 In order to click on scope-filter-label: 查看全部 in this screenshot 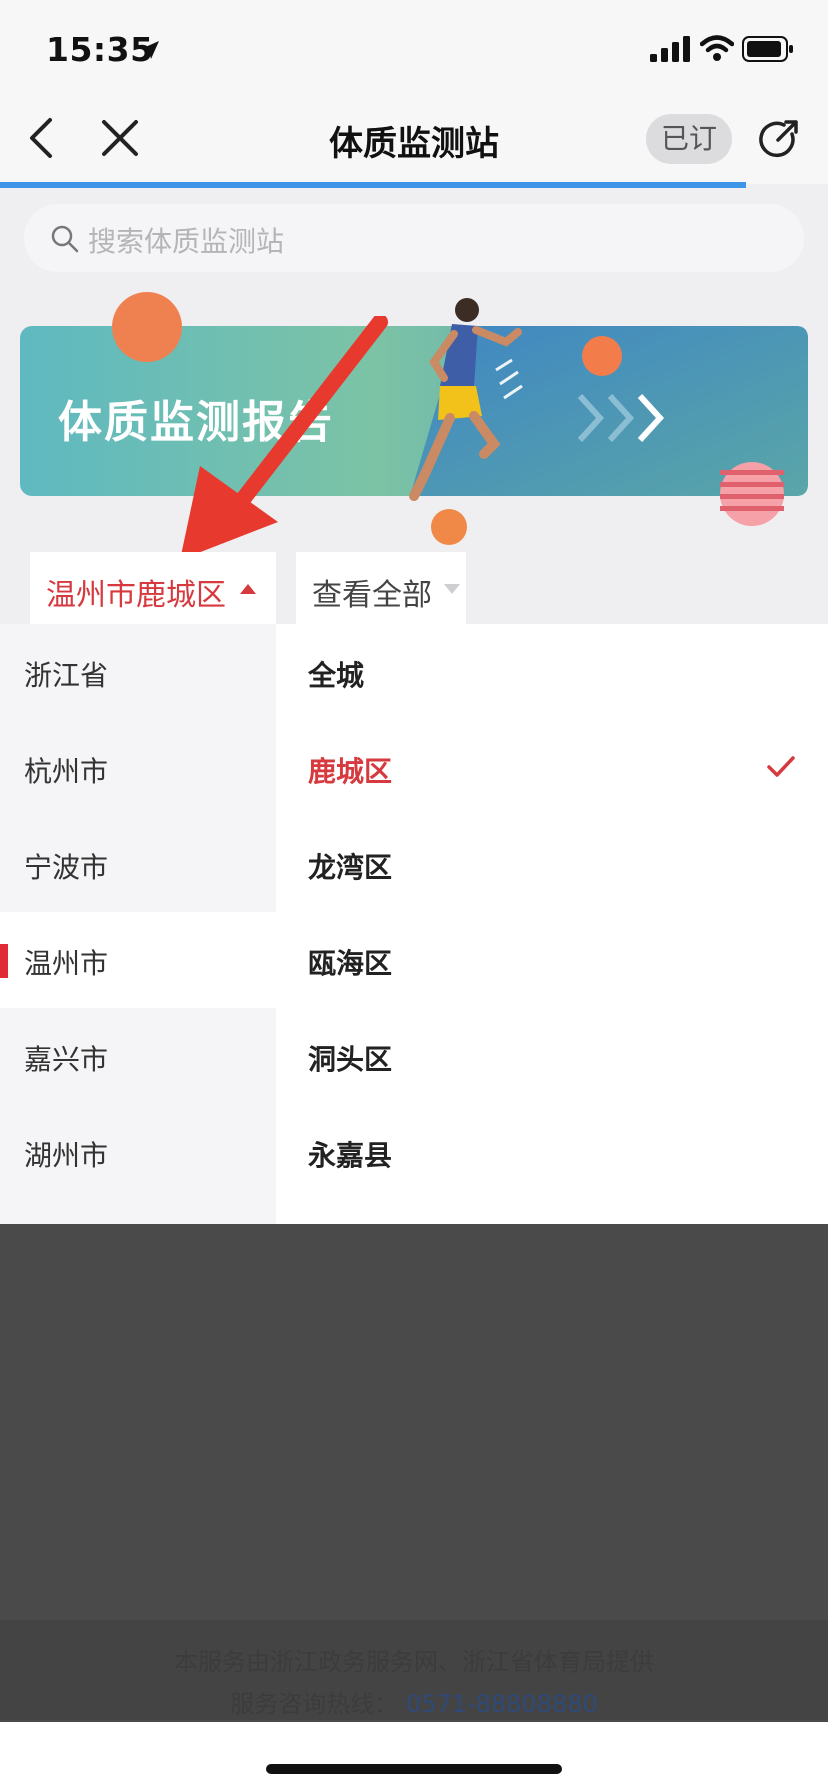, I will do `click(372, 595)`.